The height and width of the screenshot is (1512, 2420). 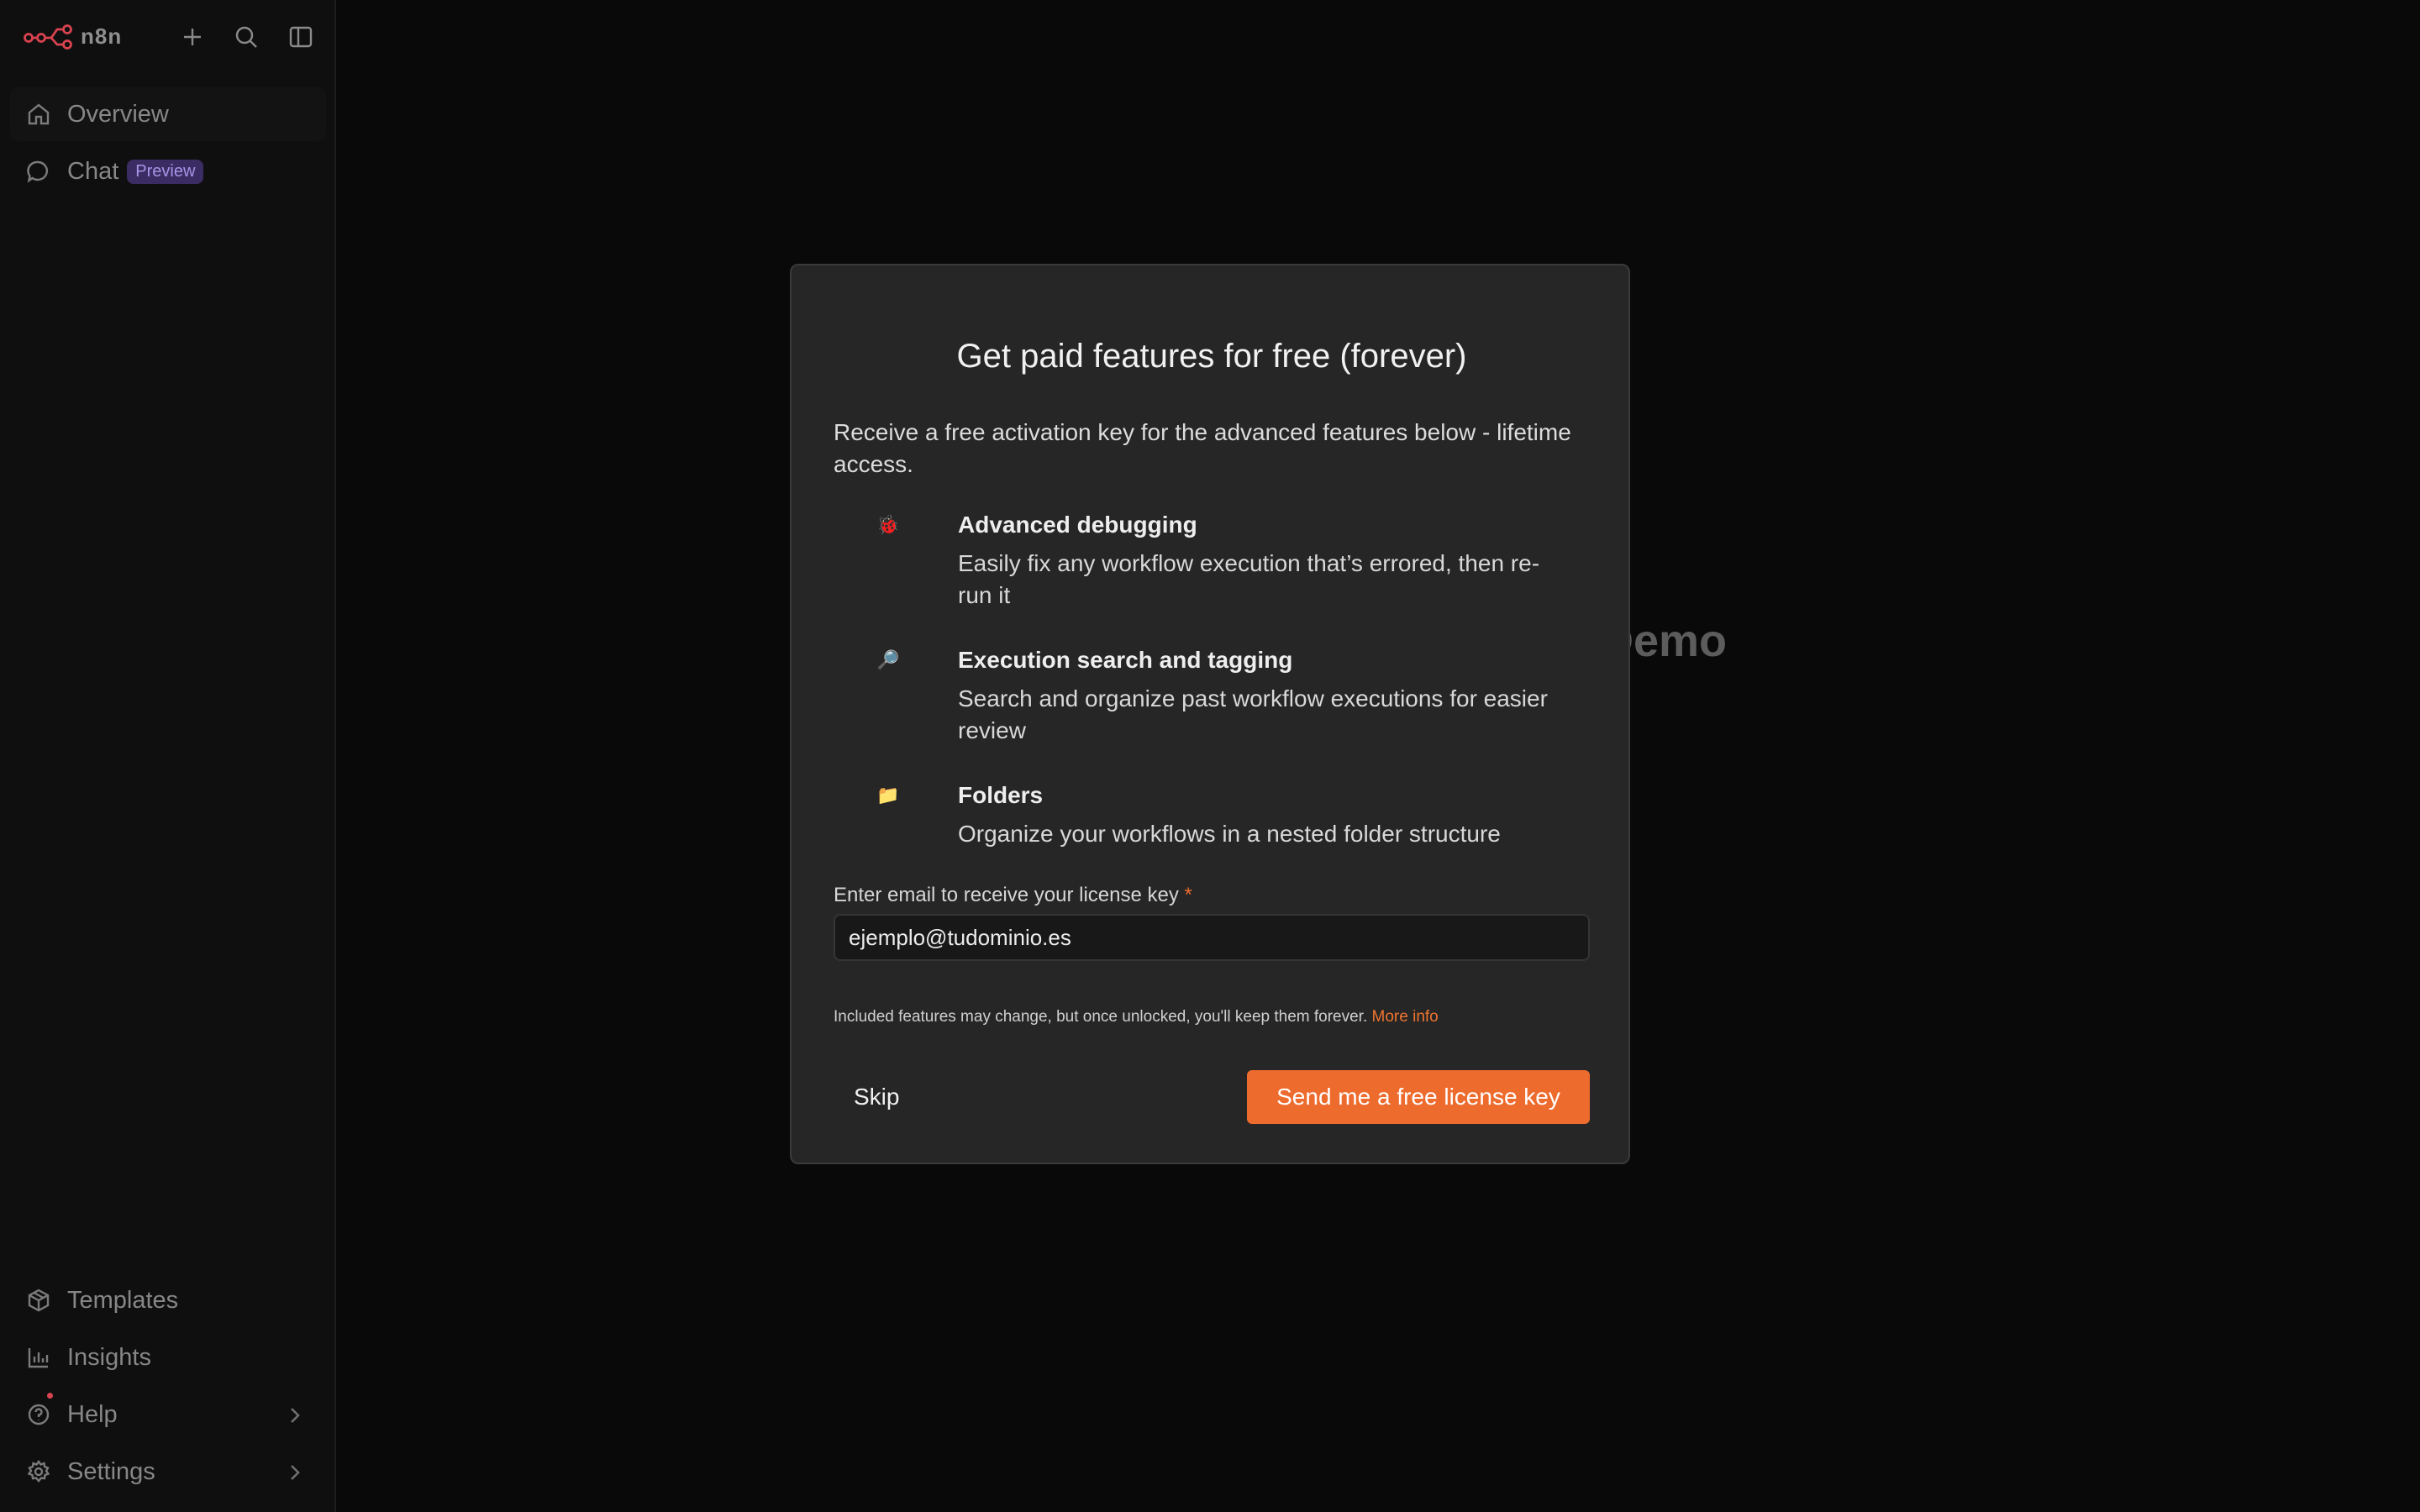 I want to click on plus-icon, so click(x=192, y=37).